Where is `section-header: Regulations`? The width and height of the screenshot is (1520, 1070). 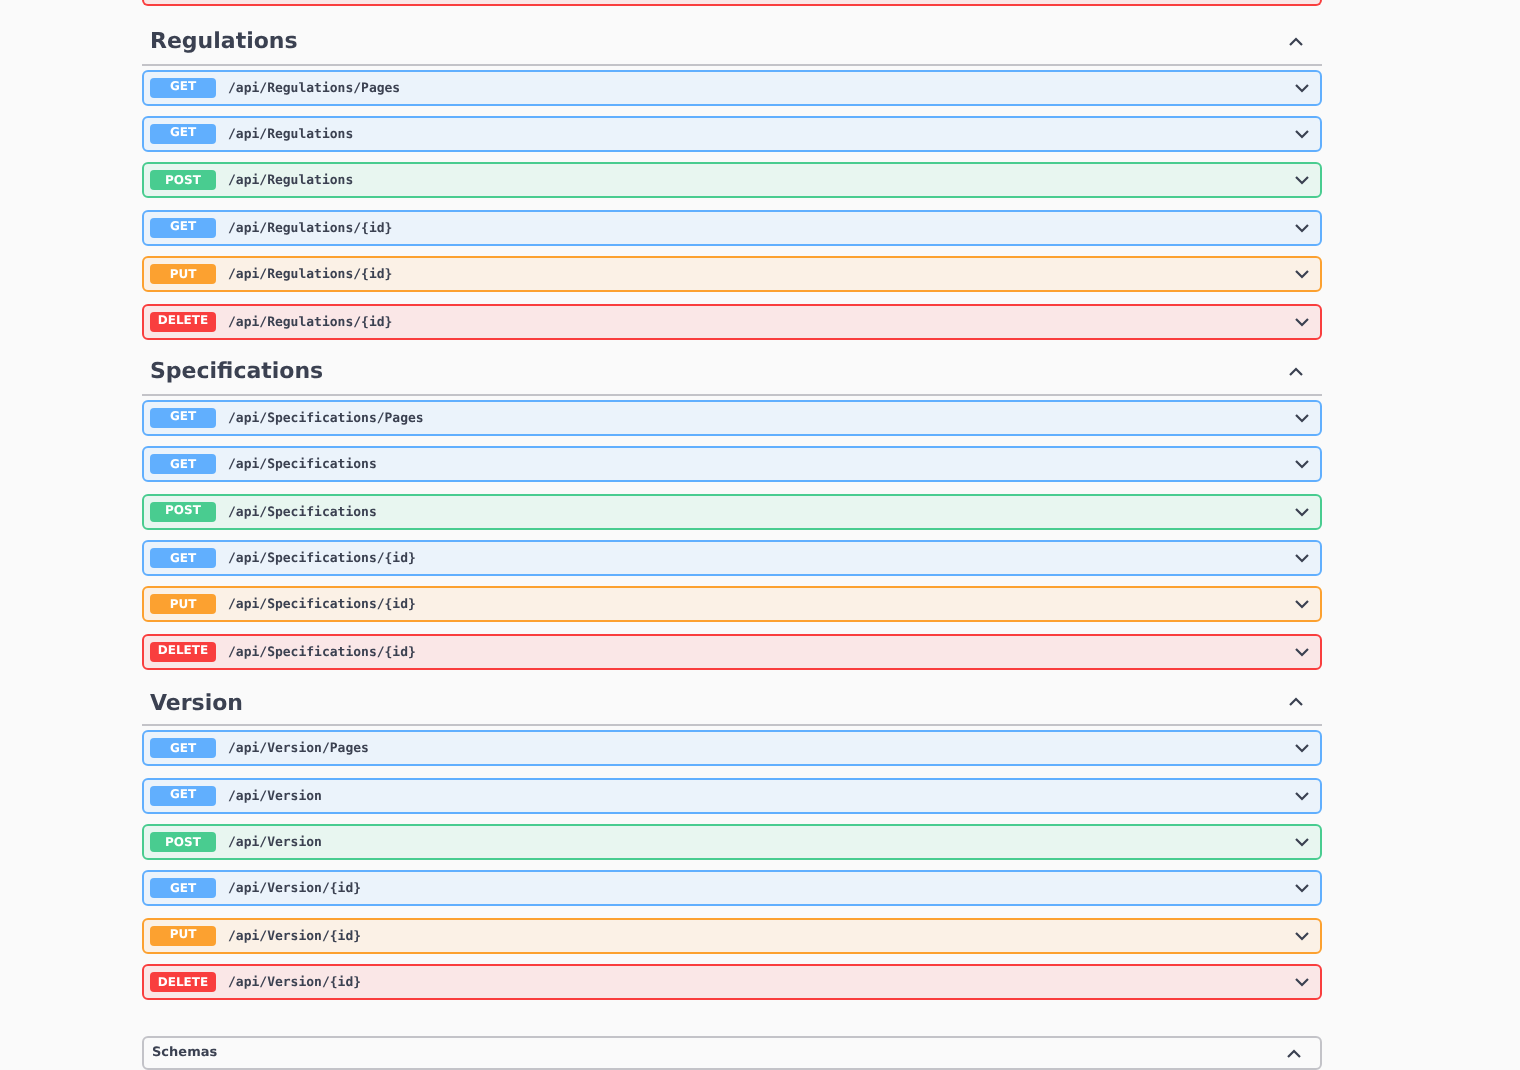
section-header: Regulations is located at coordinates (732, 42).